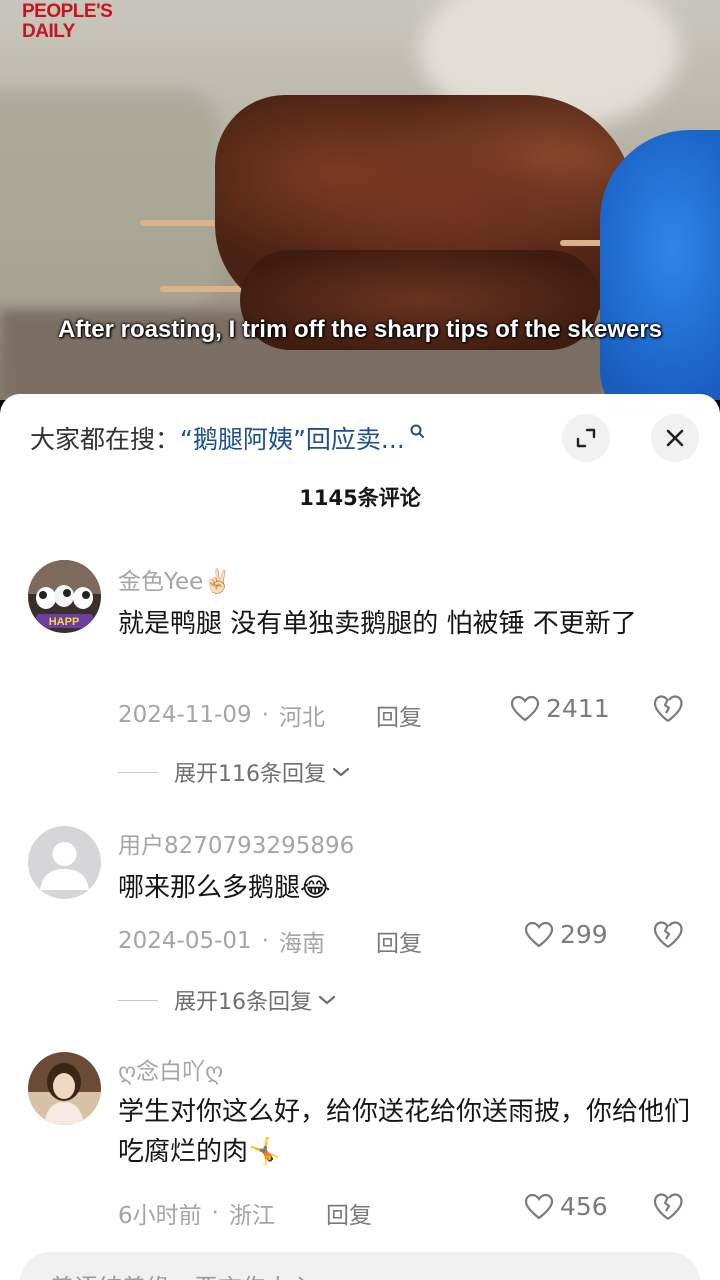  I want to click on video-background, so click(110, 200).